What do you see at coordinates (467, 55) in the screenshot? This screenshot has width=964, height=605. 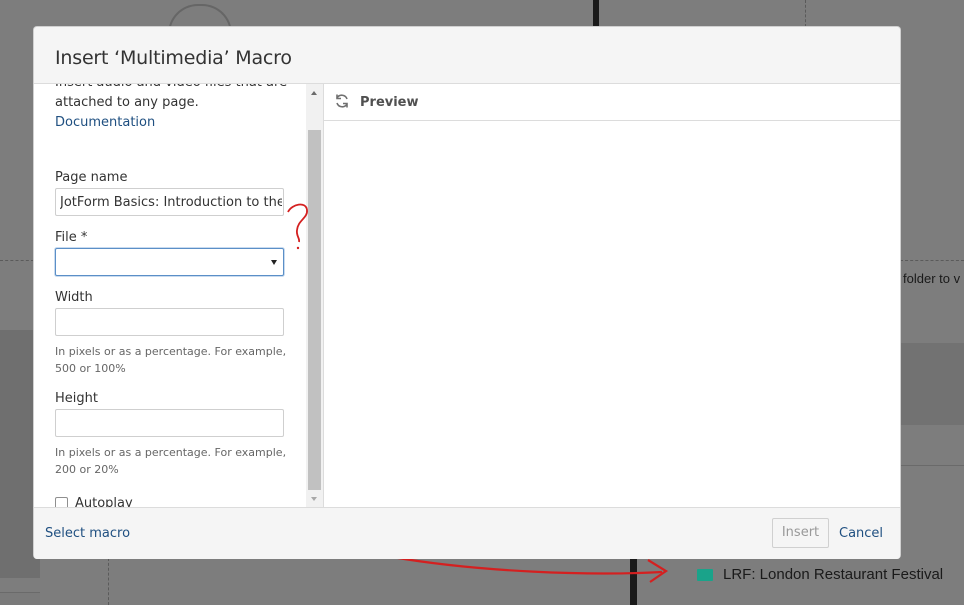 I see `dialog-header: Insert ‘Multimedia’ Macro` at bounding box center [467, 55].